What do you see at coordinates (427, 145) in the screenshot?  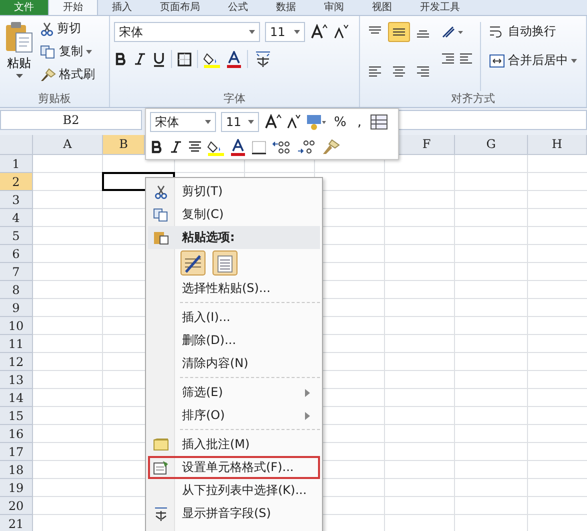 I see `column-header: F` at bounding box center [427, 145].